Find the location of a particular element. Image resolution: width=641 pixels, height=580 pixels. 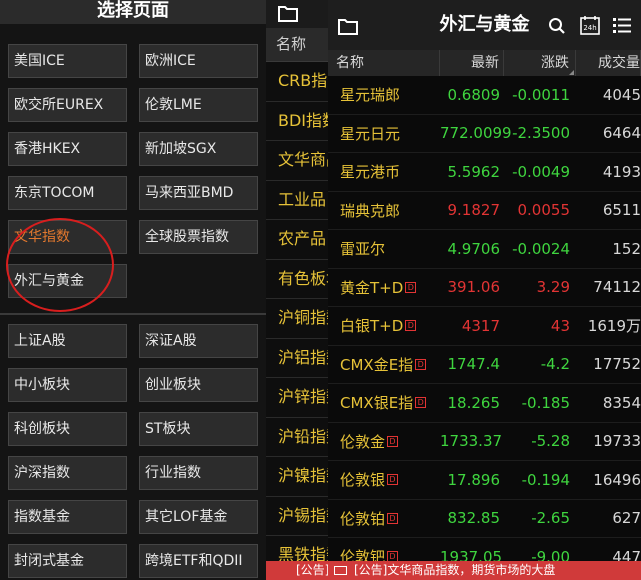

quote-change: 43 is located at coordinates (560, 325).